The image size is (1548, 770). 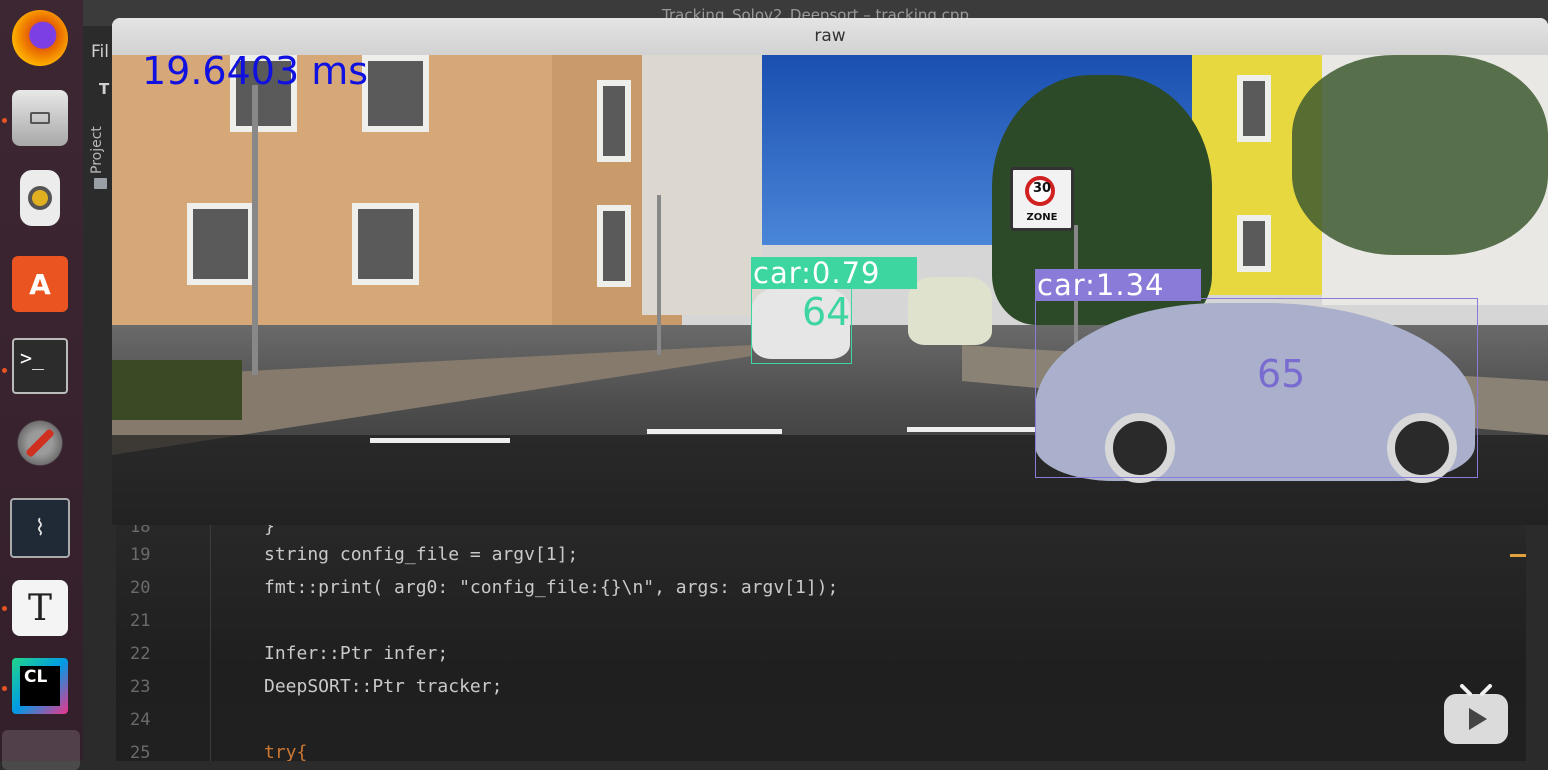 I want to click on ubuntu-dock: A >_ ⌇ T CL, so click(x=41, y=385).